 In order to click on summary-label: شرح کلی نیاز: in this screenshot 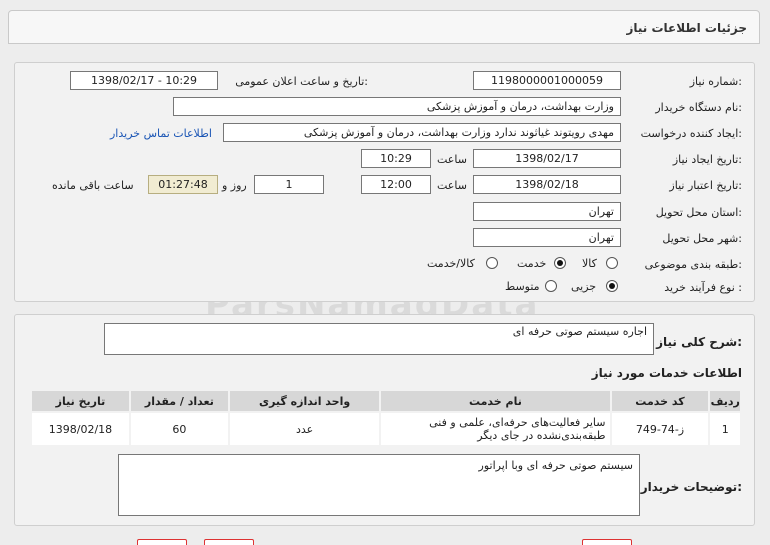, I will do `click(699, 342)`.